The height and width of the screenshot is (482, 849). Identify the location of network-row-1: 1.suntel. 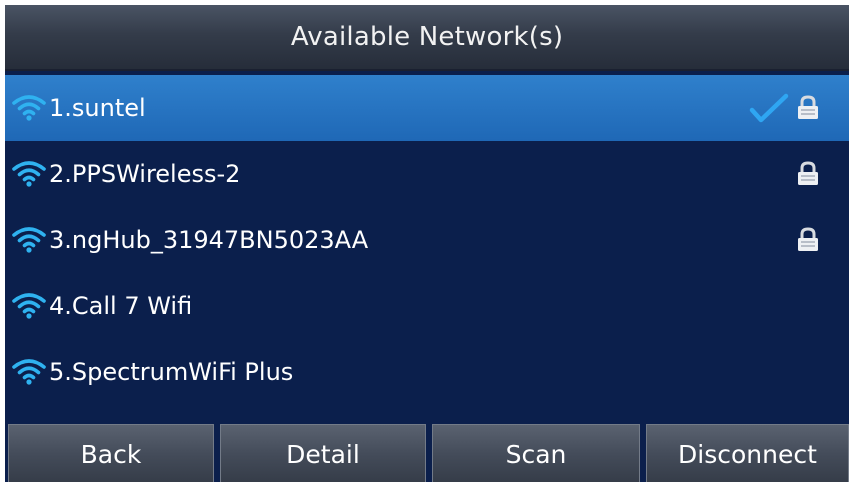
(427, 108).